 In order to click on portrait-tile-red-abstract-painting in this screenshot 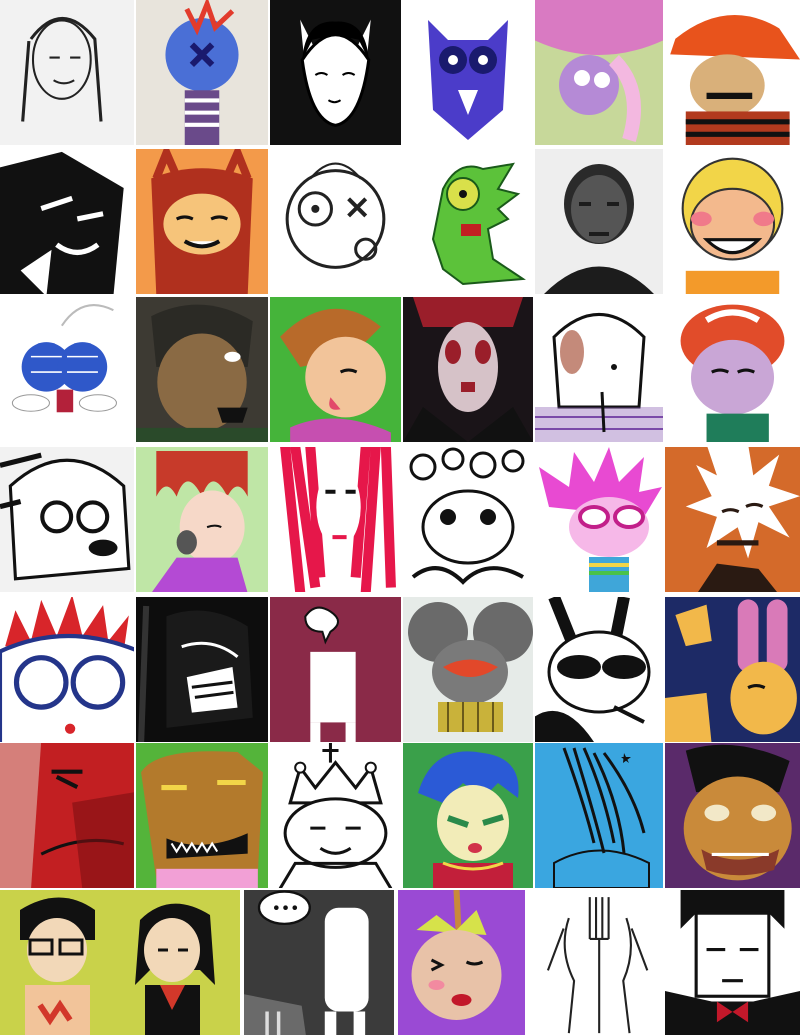, I will do `click(67, 815)`.